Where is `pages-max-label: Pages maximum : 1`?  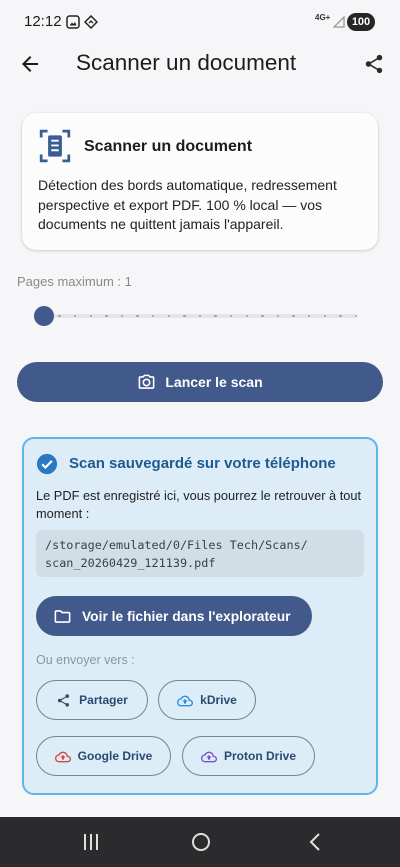 pages-max-label: Pages maximum : 1 is located at coordinates (74, 281).